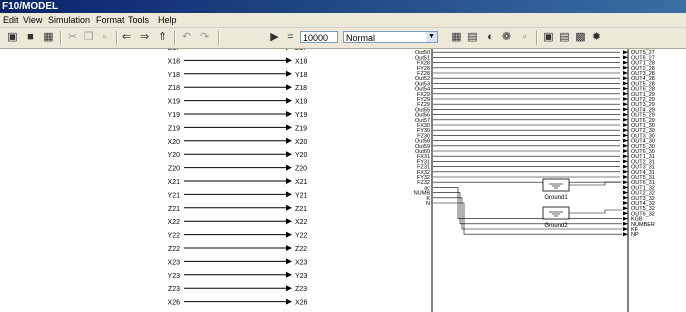 The width and height of the screenshot is (686, 312). What do you see at coordinates (11, 20) in the screenshot?
I see `menu-edit: Edit` at bounding box center [11, 20].